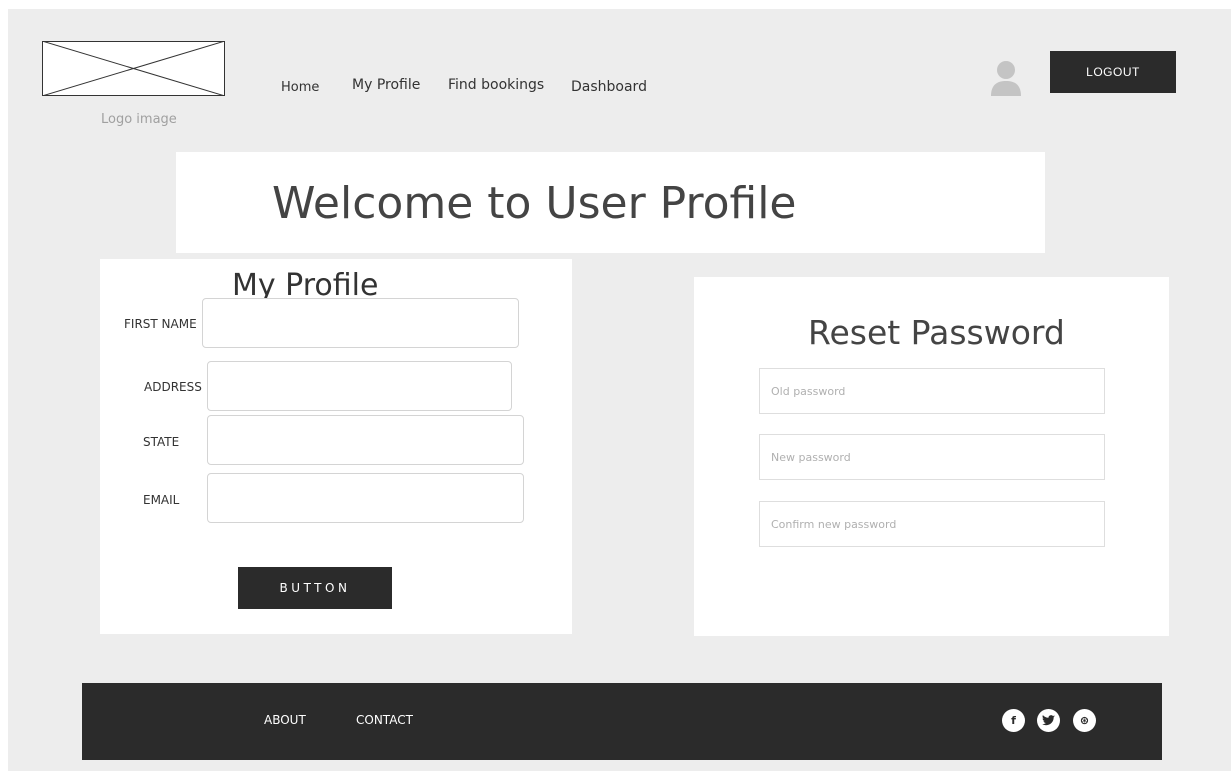 Image resolution: width=1231 pixels, height=771 pixels. Describe the element at coordinates (932, 457) in the screenshot. I see `new-password-input: New password` at that location.